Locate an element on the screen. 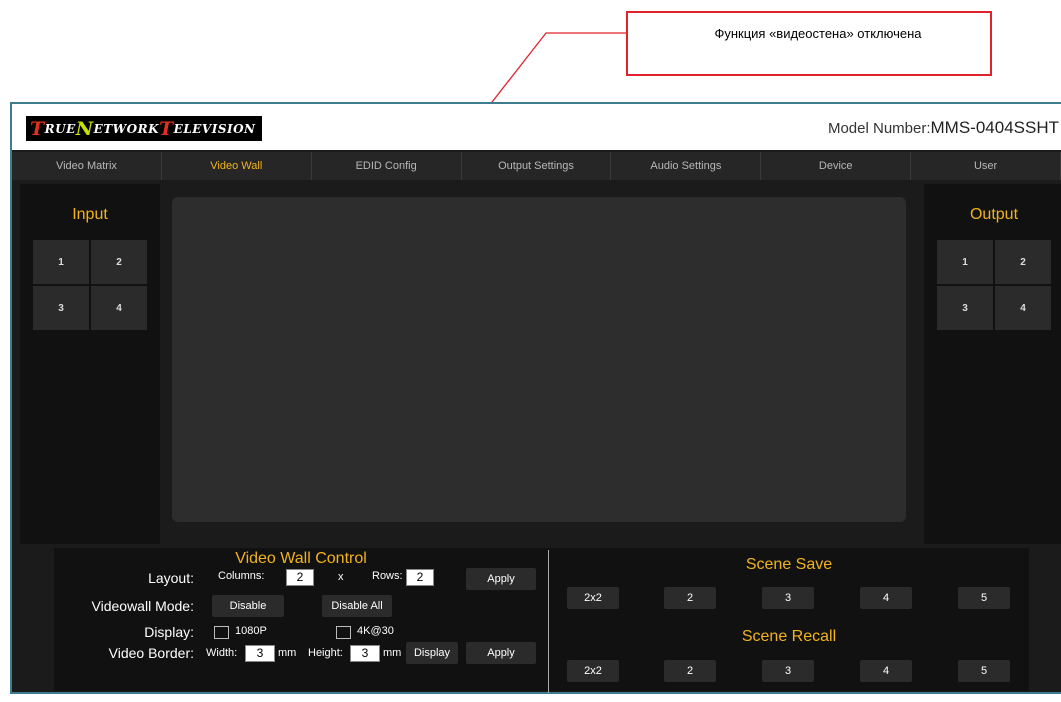 The image size is (1061, 702). layout-apply-button: Apply is located at coordinates (501, 579).